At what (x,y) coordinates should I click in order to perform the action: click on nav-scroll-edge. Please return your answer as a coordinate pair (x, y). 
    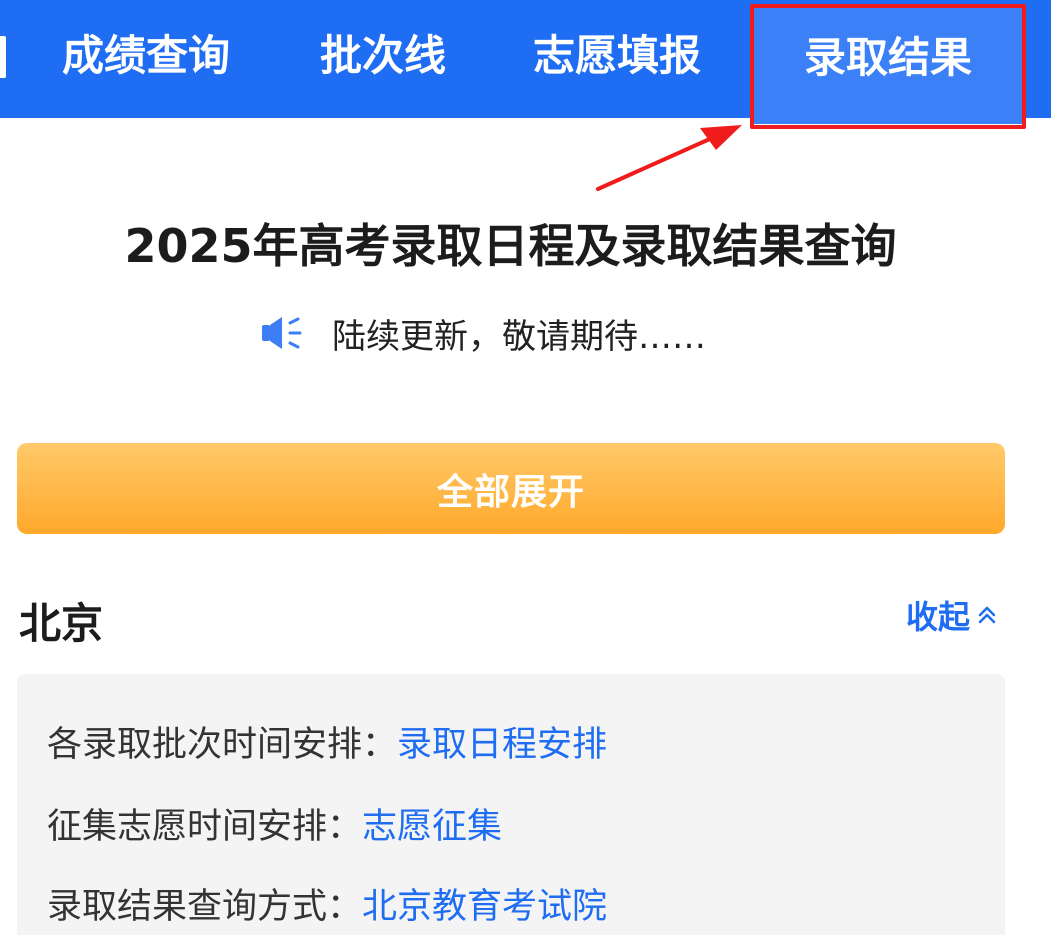
    Looking at the image, I should click on (3, 57).